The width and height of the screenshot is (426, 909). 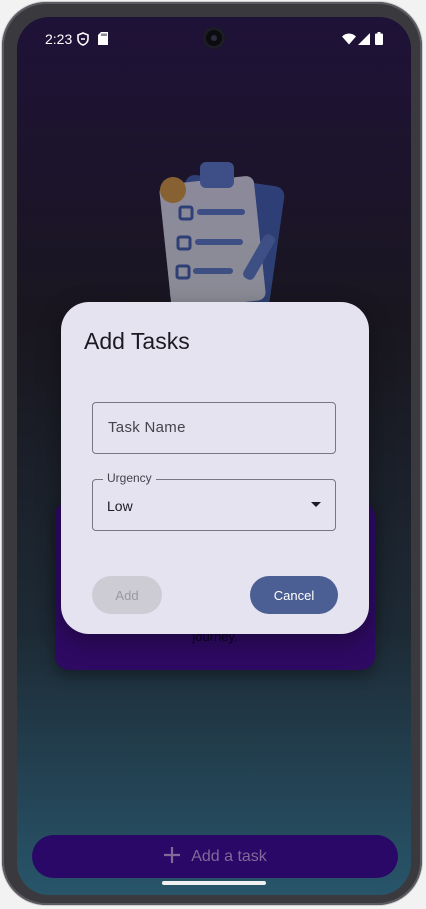 What do you see at coordinates (172, 857) in the screenshot?
I see `plus-icon` at bounding box center [172, 857].